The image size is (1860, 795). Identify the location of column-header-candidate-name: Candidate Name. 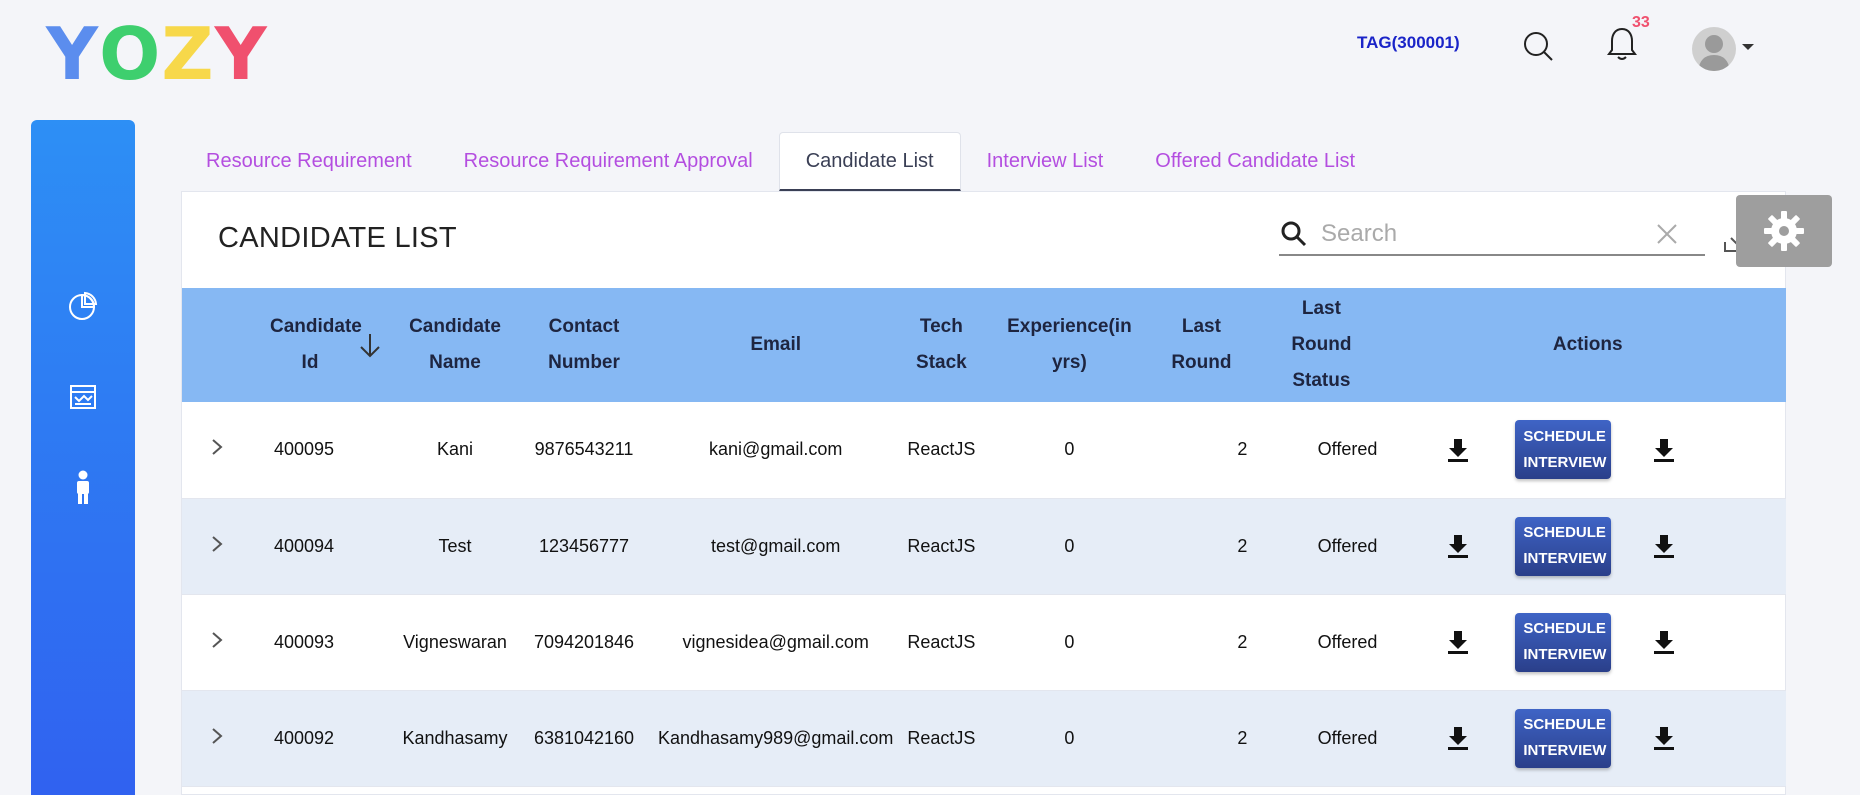
(455, 345).